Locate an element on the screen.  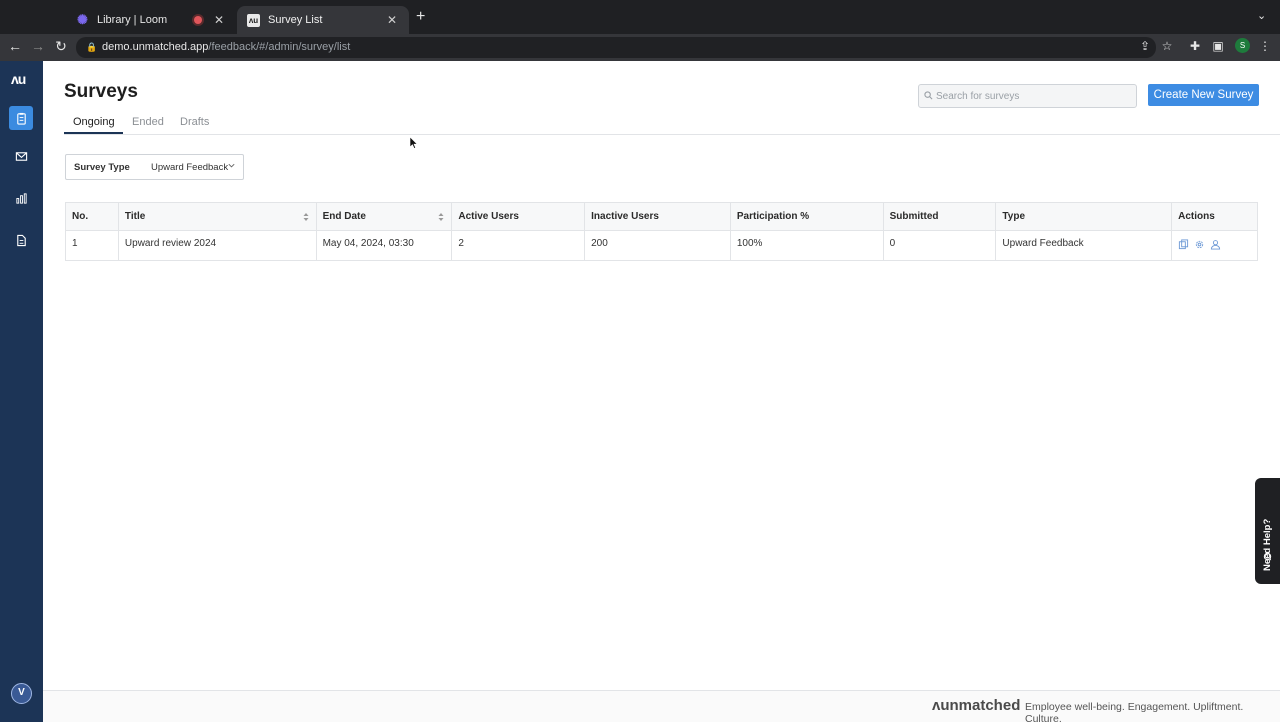
share-icon: ⇪ is located at coordinates (1145, 46).